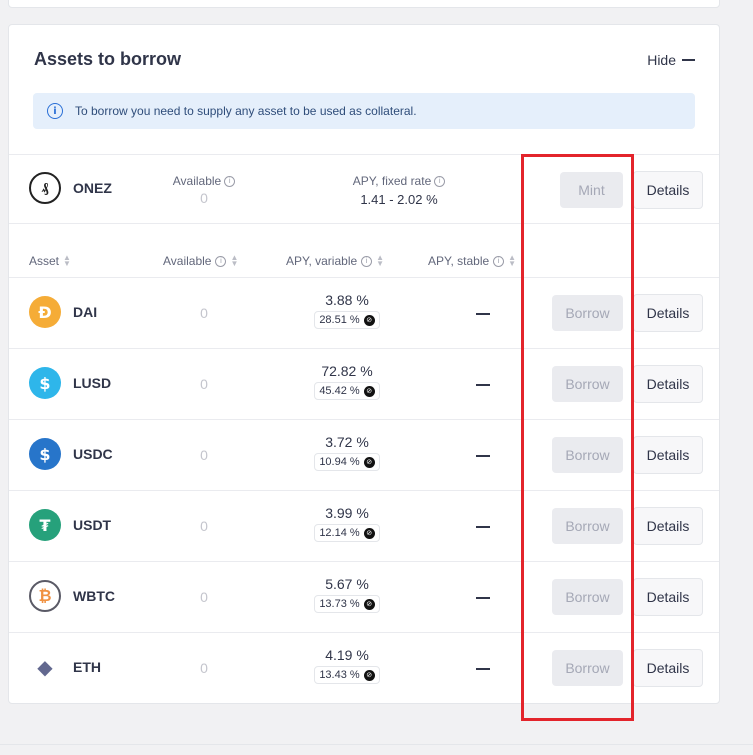 This screenshot has width=753, height=755. What do you see at coordinates (197, 181) in the screenshot?
I see `onez-available-label-text: Available` at bounding box center [197, 181].